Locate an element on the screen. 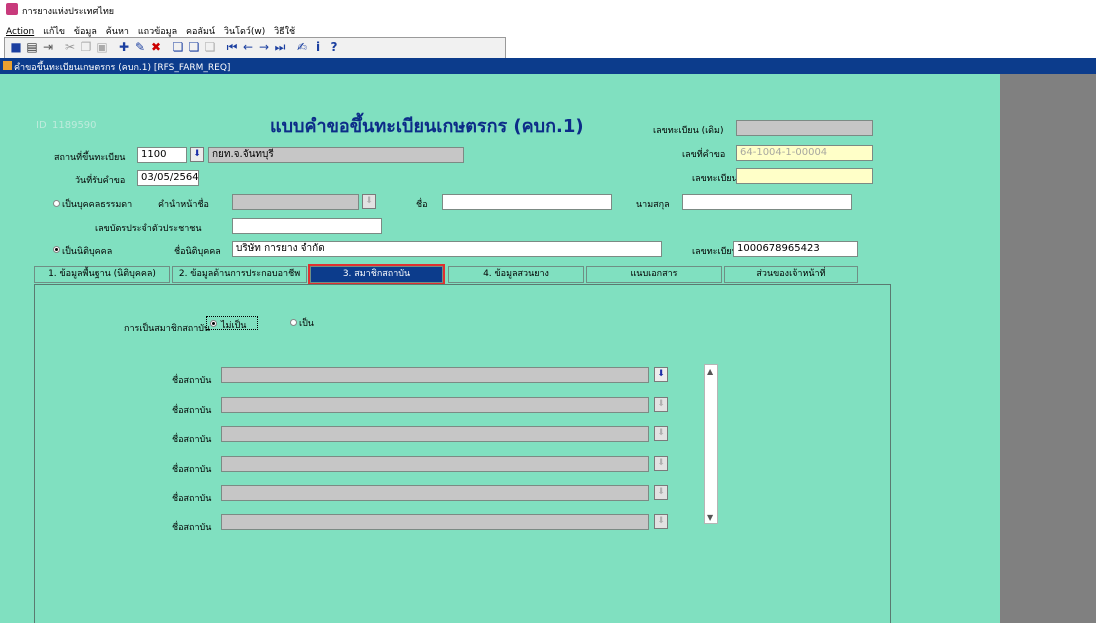 This screenshot has width=1096, height=623. paste-icon: ▣ is located at coordinates (102, 47).